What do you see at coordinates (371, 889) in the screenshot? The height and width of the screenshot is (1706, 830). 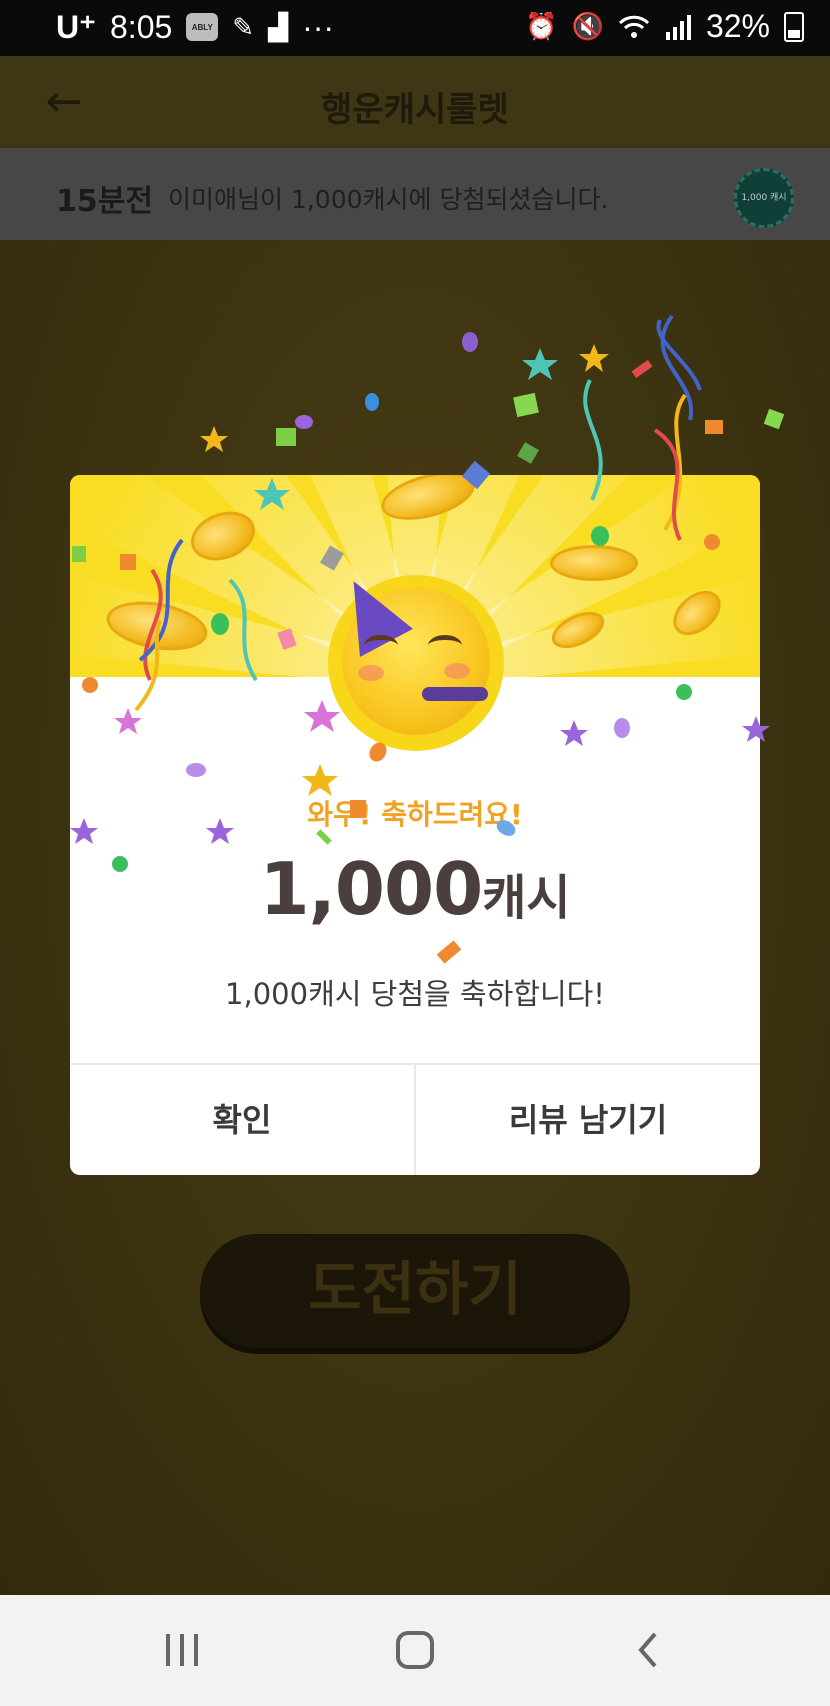 I see `prize-number: 1,000` at bounding box center [371, 889].